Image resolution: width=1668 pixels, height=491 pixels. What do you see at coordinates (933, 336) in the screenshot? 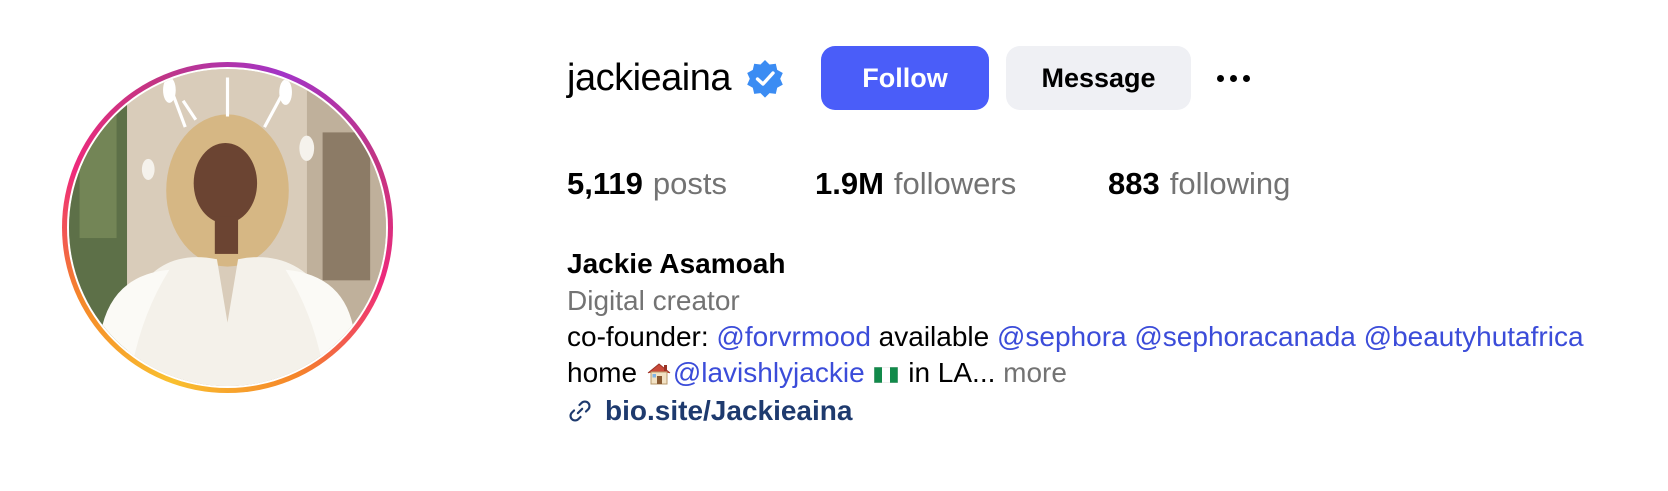
I see `bio-text: available` at bounding box center [933, 336].